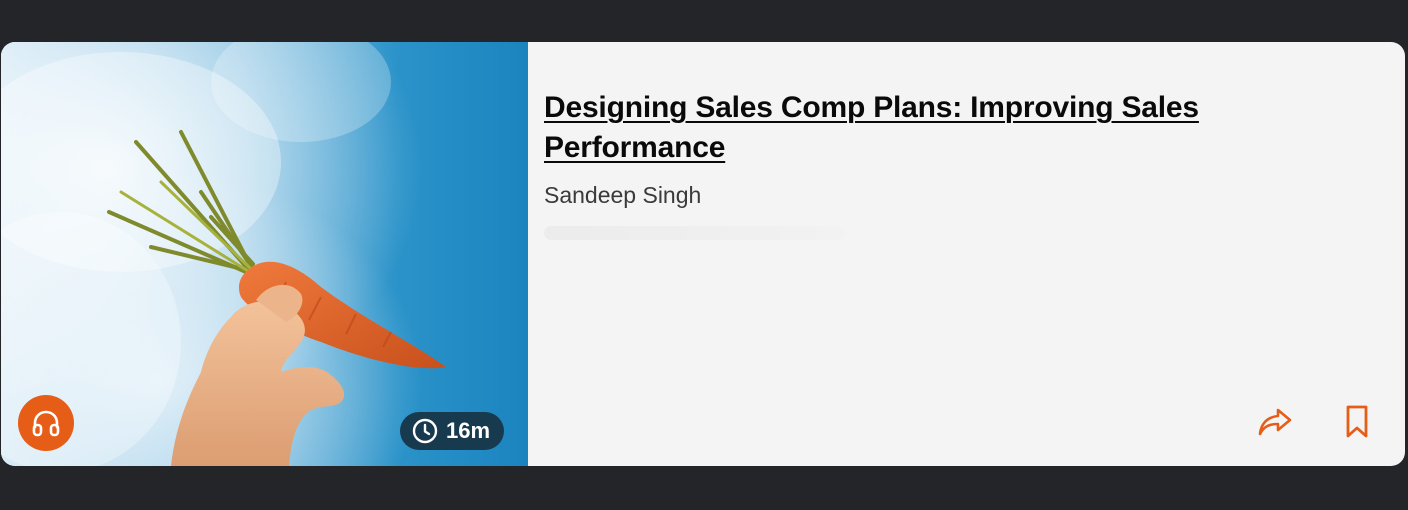 The width and height of the screenshot is (1408, 510). I want to click on author-name: Sandeep Singh, so click(622, 195).